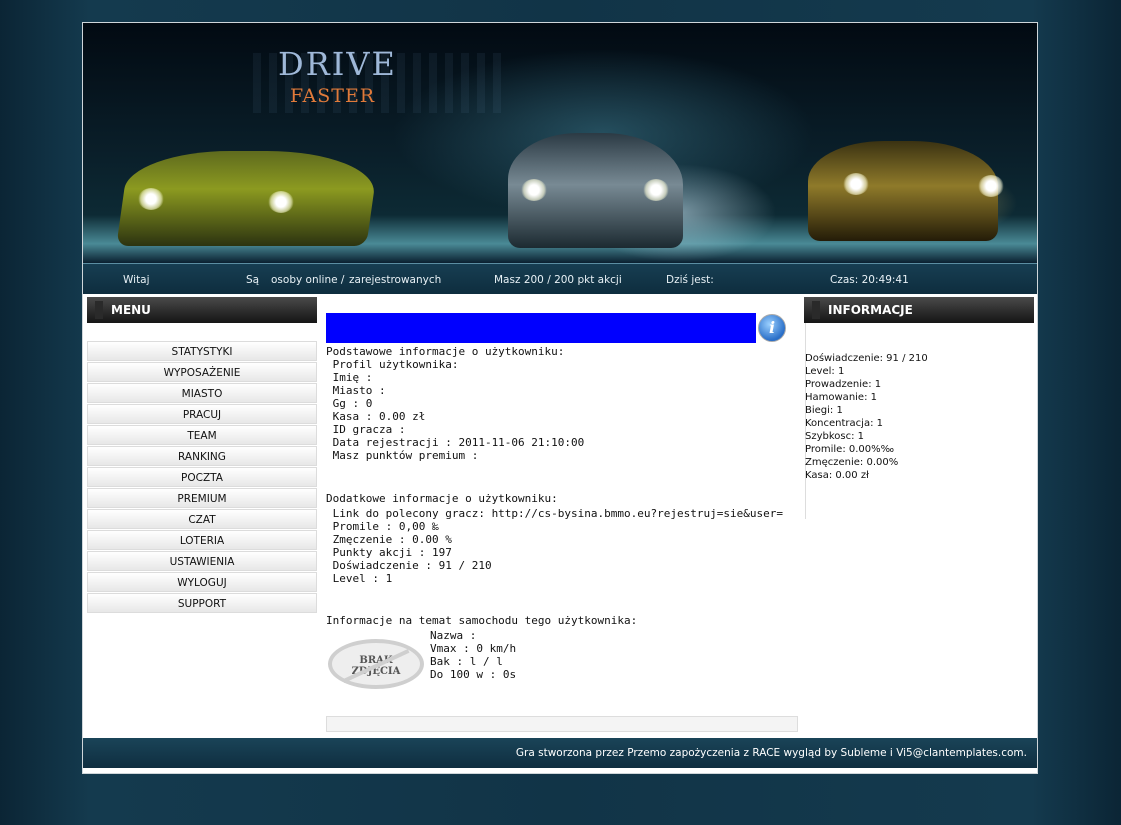  I want to click on menu-item-wyloguj: WYLOGUJ, so click(202, 582).